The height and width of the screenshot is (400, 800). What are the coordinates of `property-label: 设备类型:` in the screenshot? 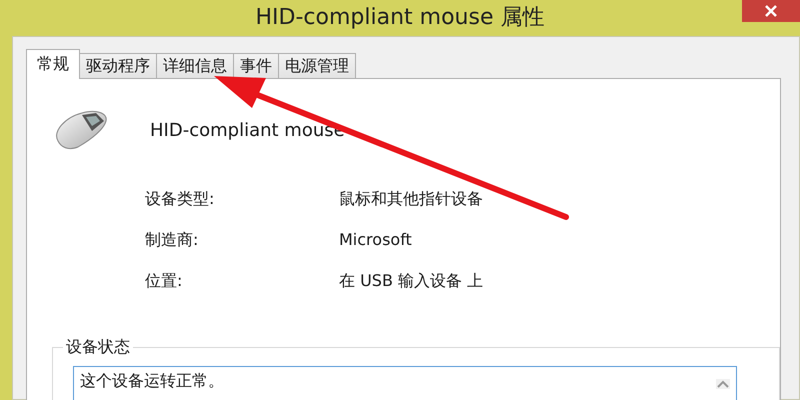 It's located at (180, 199).